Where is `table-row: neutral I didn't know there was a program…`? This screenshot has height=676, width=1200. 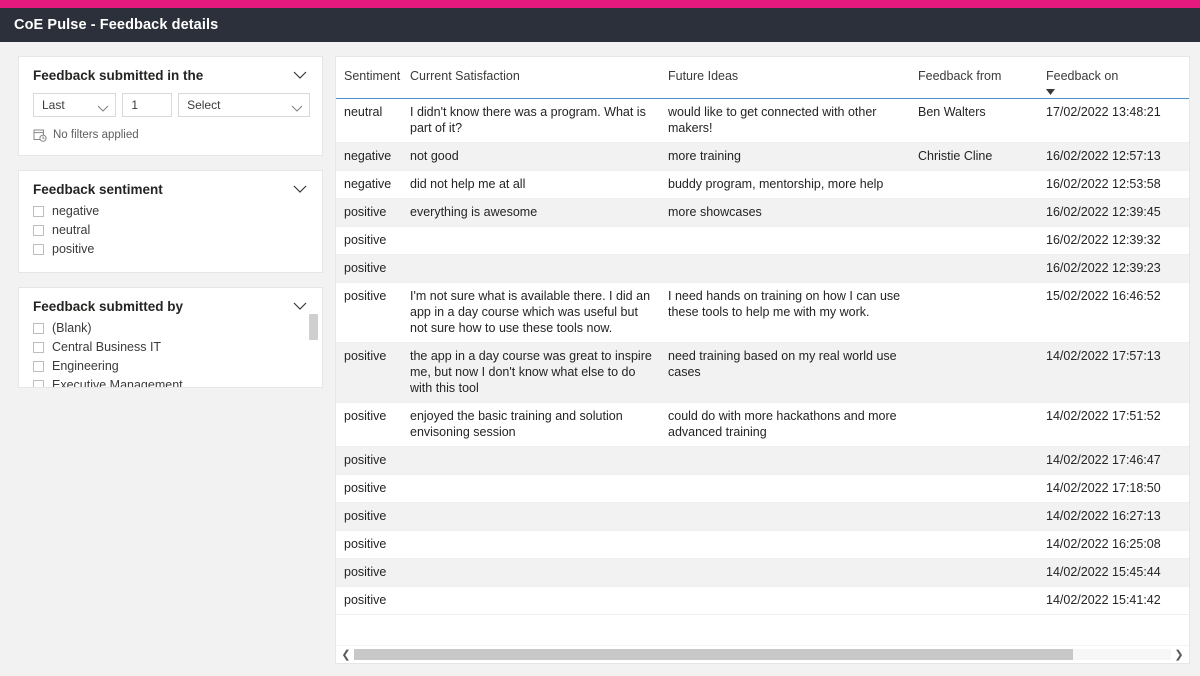 table-row: neutral I didn't know there was a program… is located at coordinates (762, 120).